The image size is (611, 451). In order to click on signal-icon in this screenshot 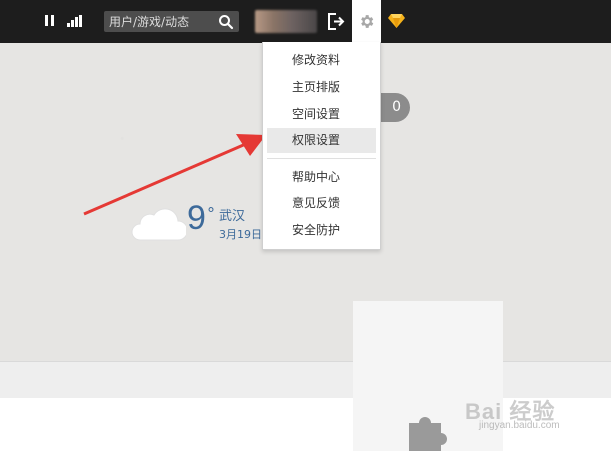, I will do `click(75, 21)`.